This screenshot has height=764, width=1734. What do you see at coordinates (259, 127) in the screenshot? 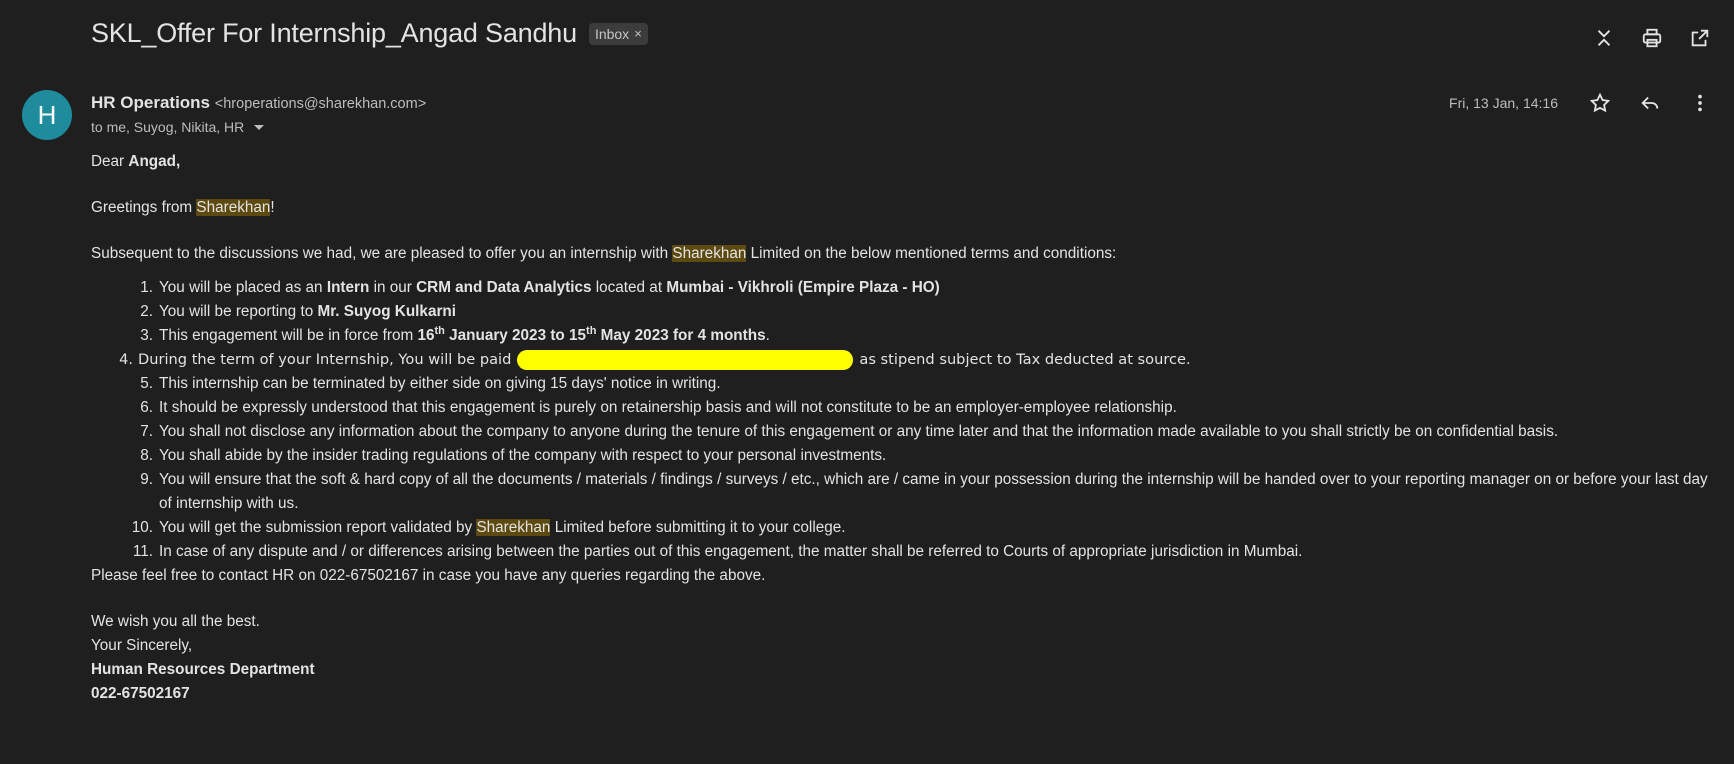
I see `chevron-down-icon` at bounding box center [259, 127].